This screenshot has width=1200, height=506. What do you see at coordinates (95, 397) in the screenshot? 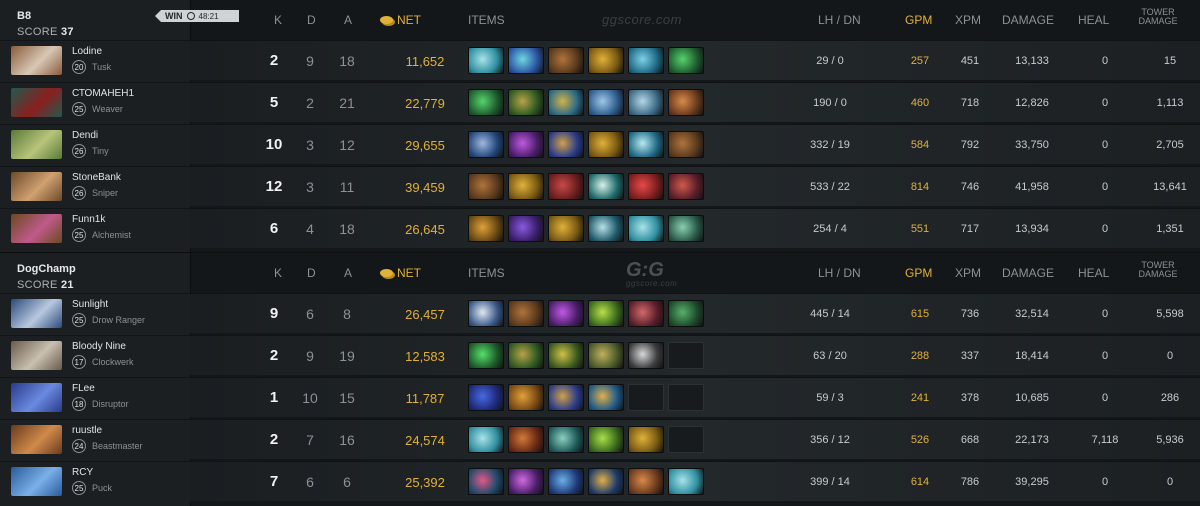
I see `player-card: FLee 18 Disruptor` at bounding box center [95, 397].